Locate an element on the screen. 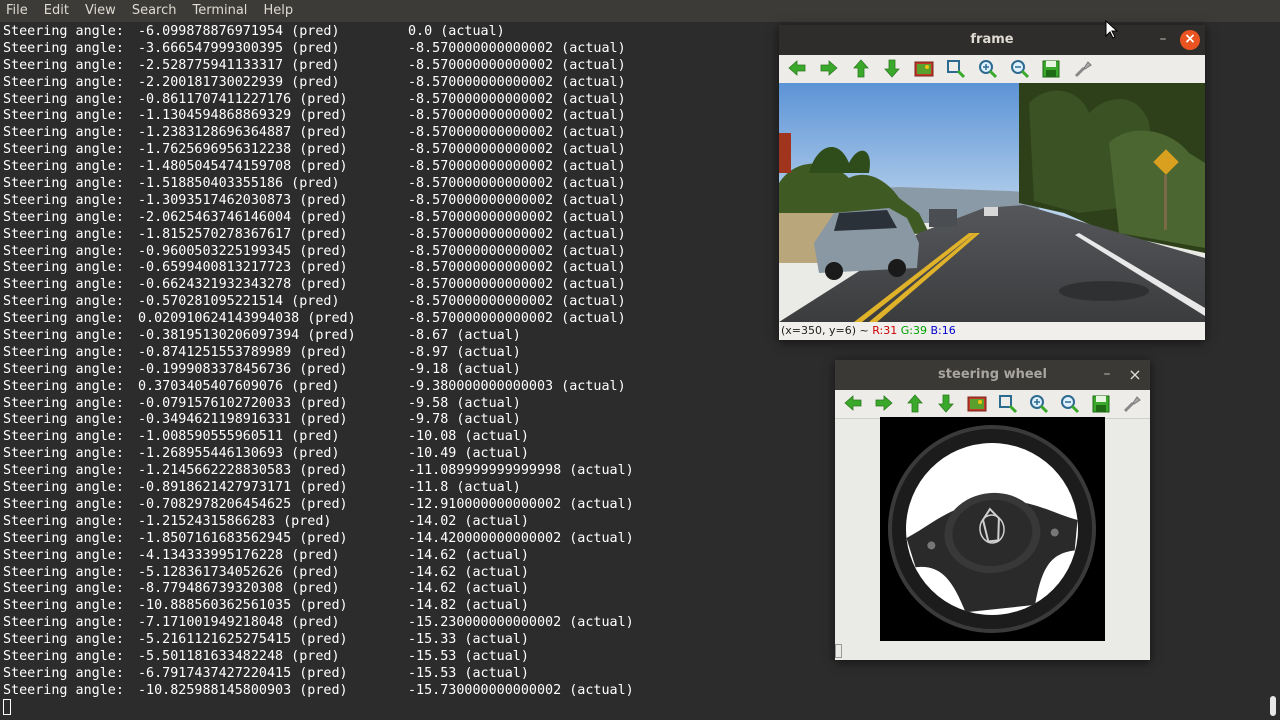  actual-value: -14.62 (actual) is located at coordinates (468, 589).